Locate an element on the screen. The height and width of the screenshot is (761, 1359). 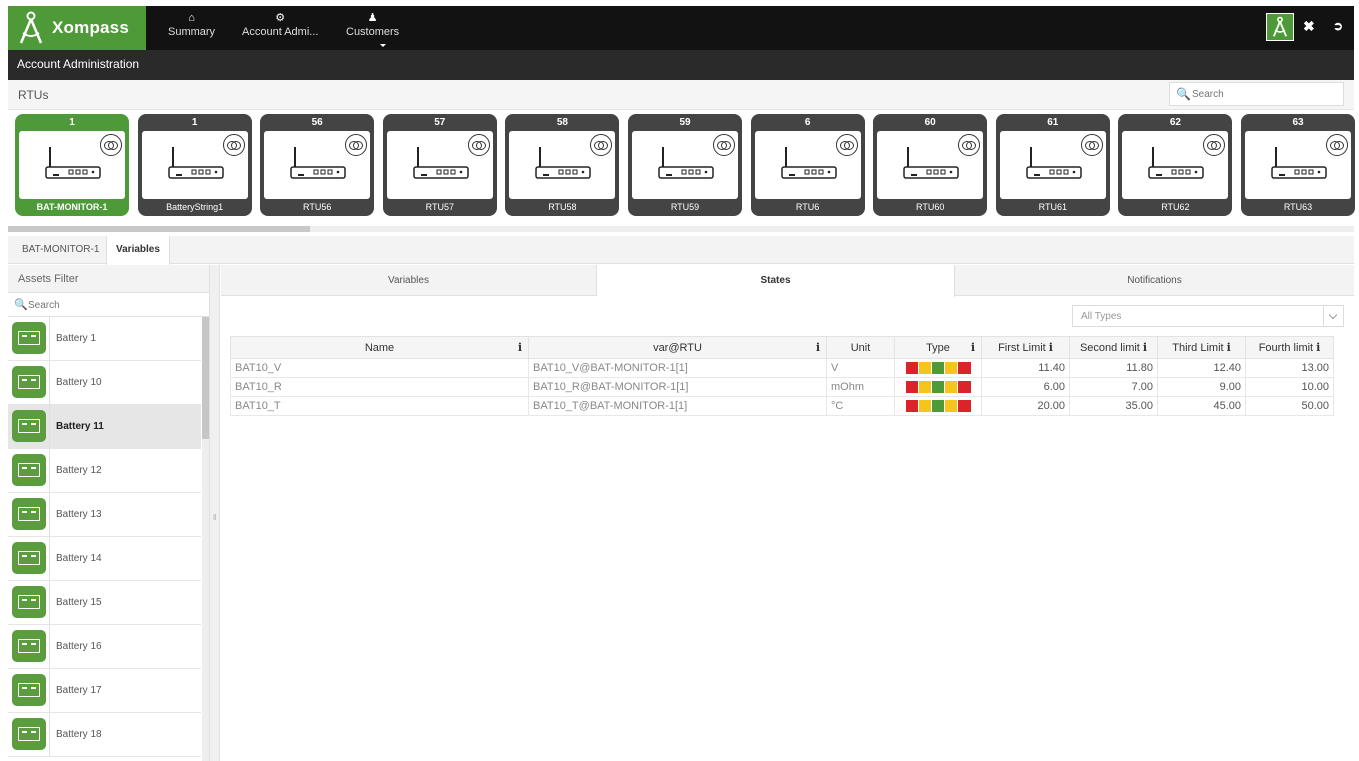
panel-splitter: ‖ is located at coordinates (215, 513).